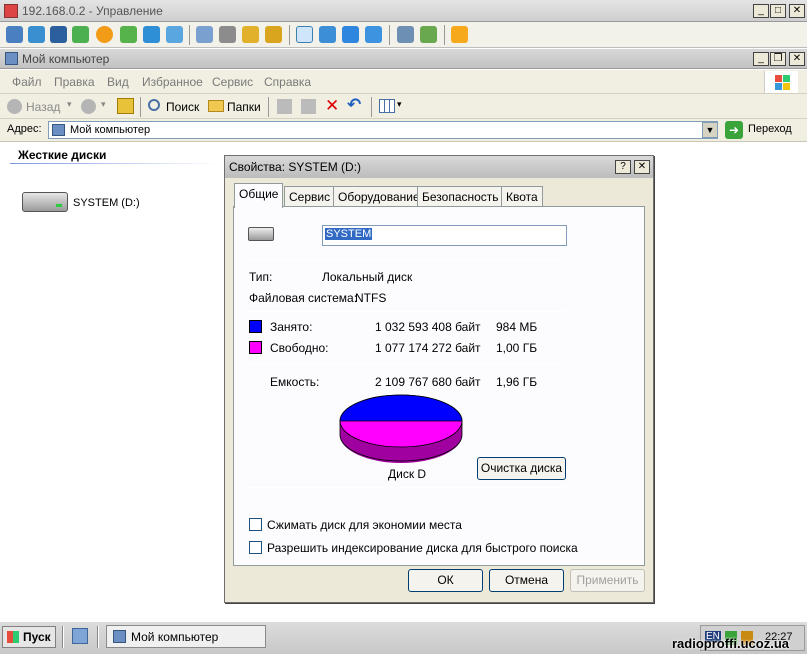 The height and width of the screenshot is (654, 807). I want to click on remote-close-button: ✕, so click(797, 11).